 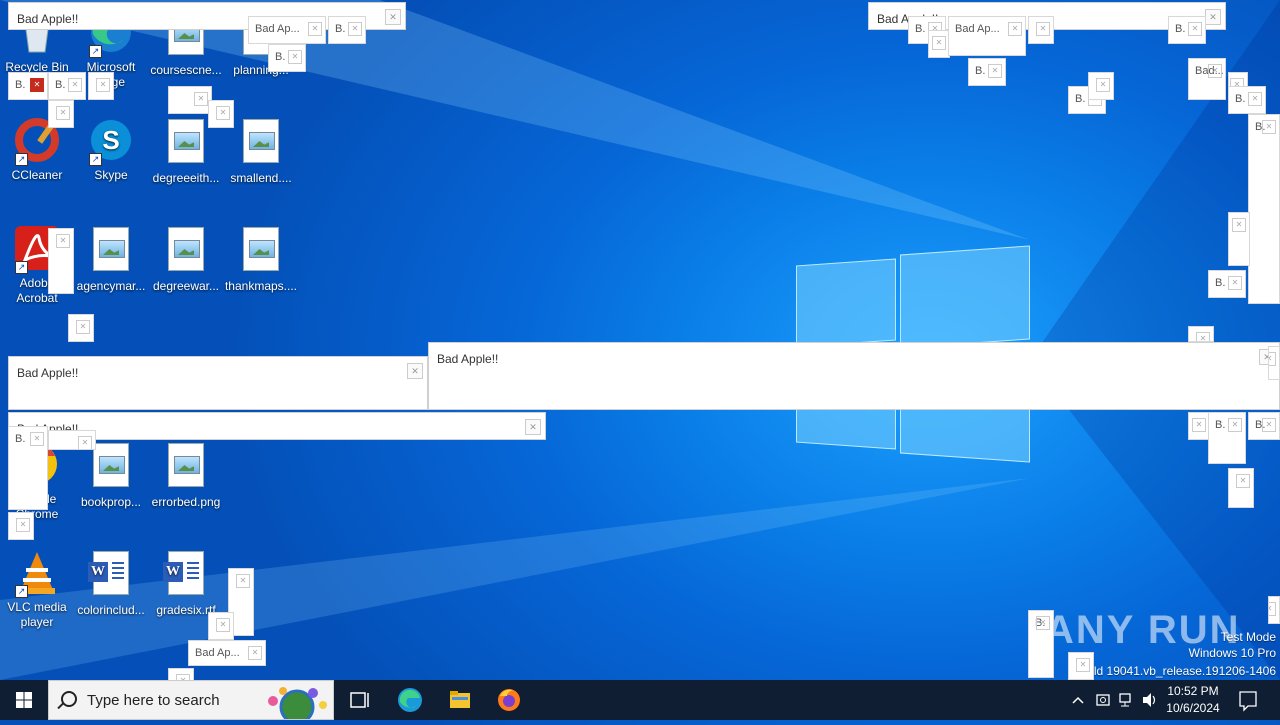 I want to click on start-button, so click(x=24, y=700).